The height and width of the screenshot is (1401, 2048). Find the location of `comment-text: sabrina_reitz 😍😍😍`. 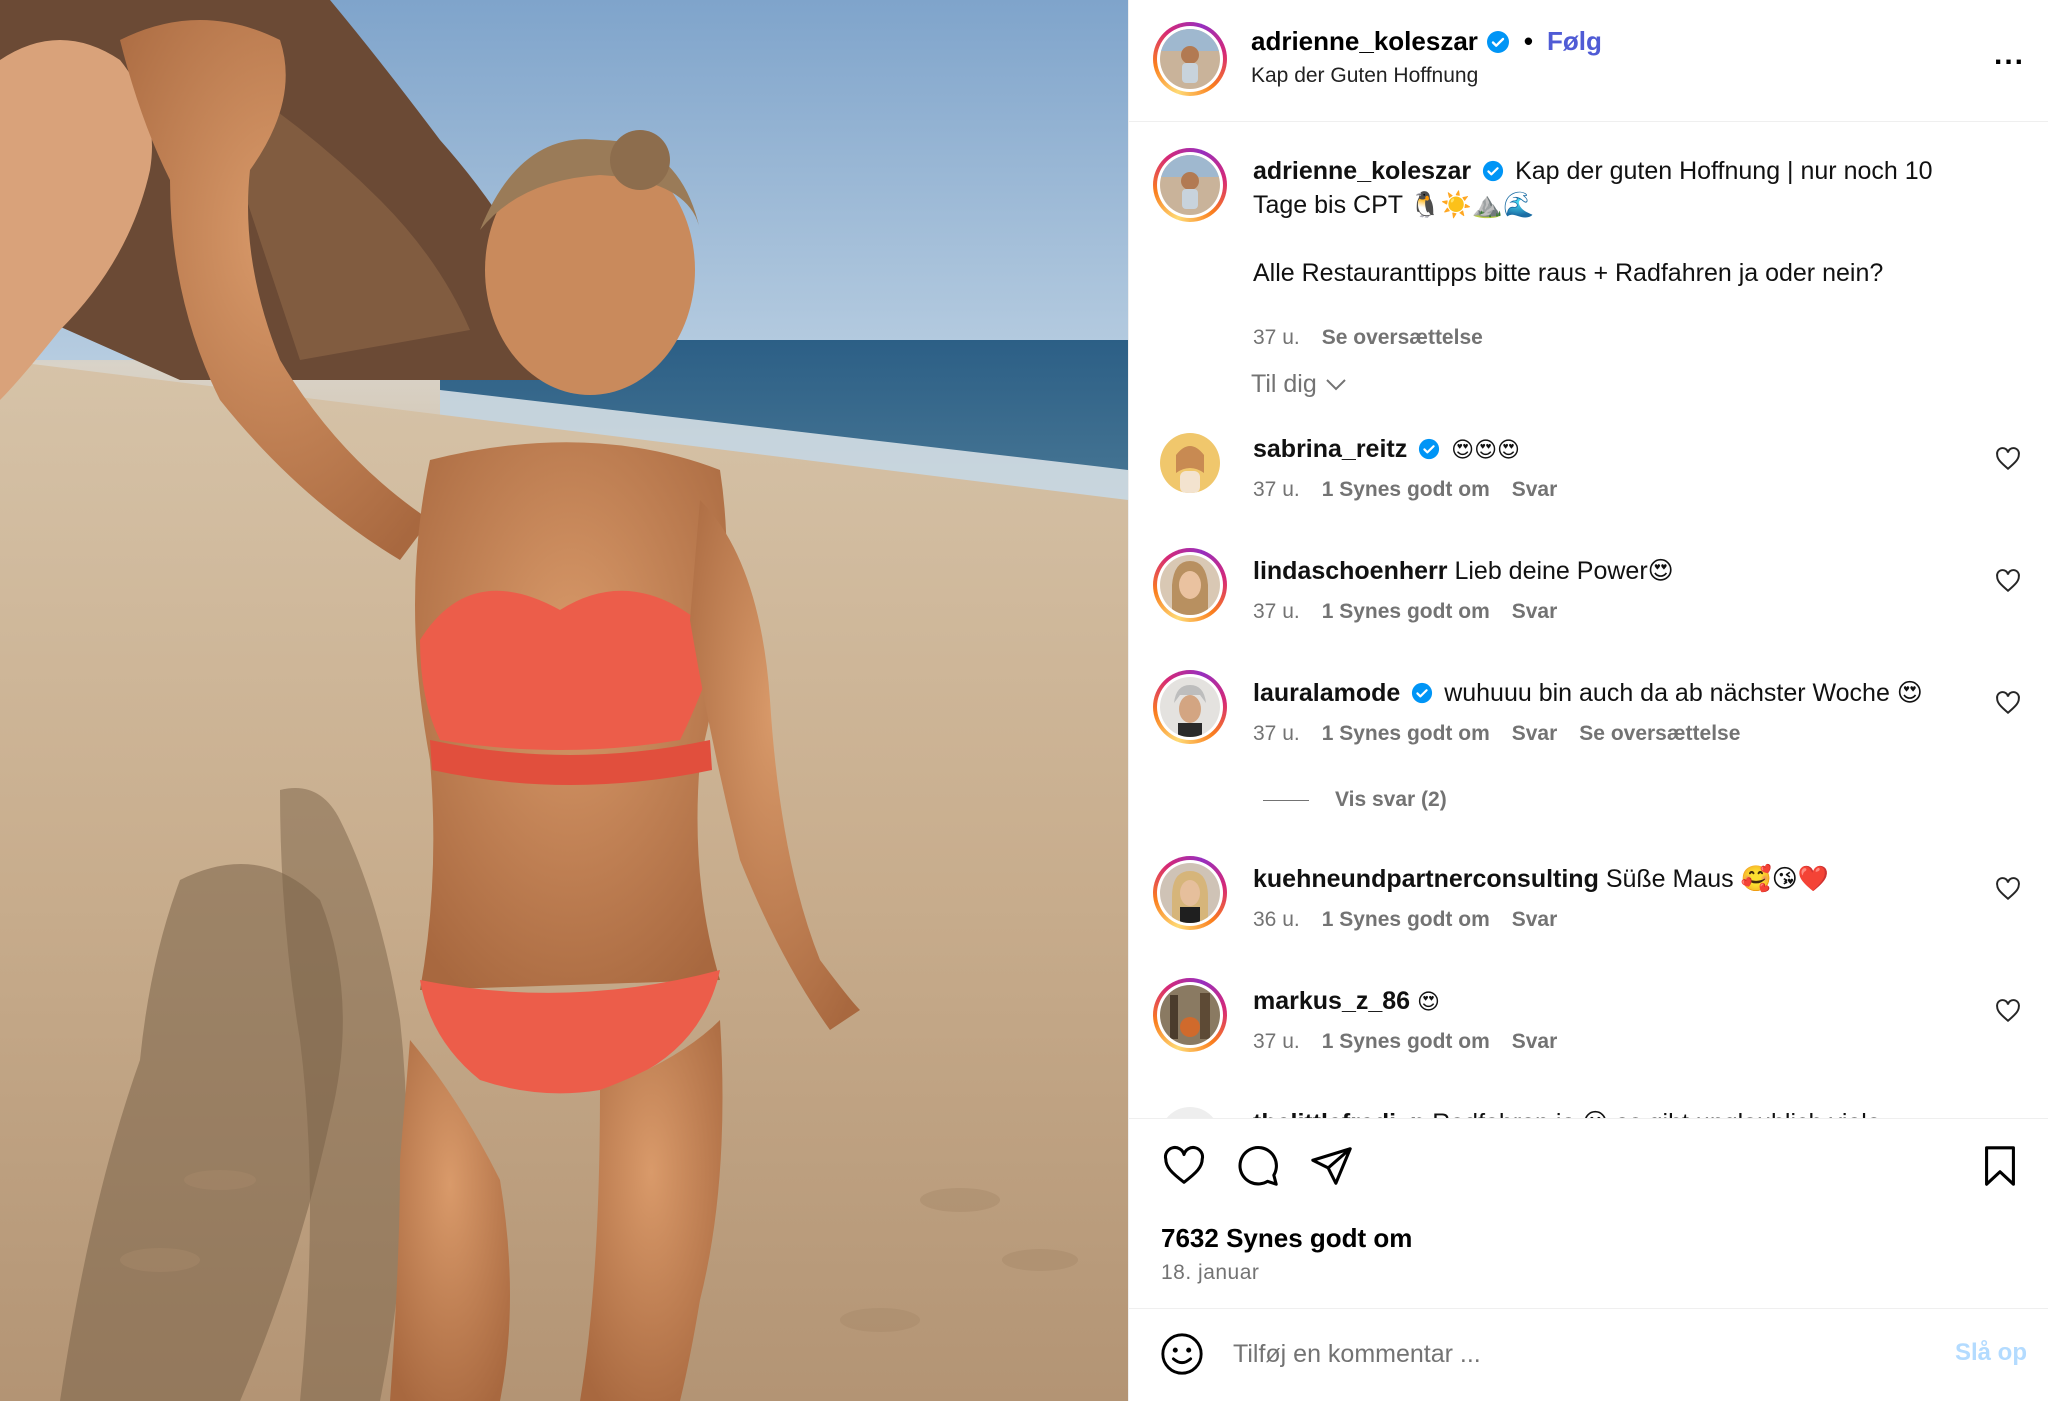

comment-text: sabrina_reitz 😍😍😍 is located at coordinates (1623, 450).